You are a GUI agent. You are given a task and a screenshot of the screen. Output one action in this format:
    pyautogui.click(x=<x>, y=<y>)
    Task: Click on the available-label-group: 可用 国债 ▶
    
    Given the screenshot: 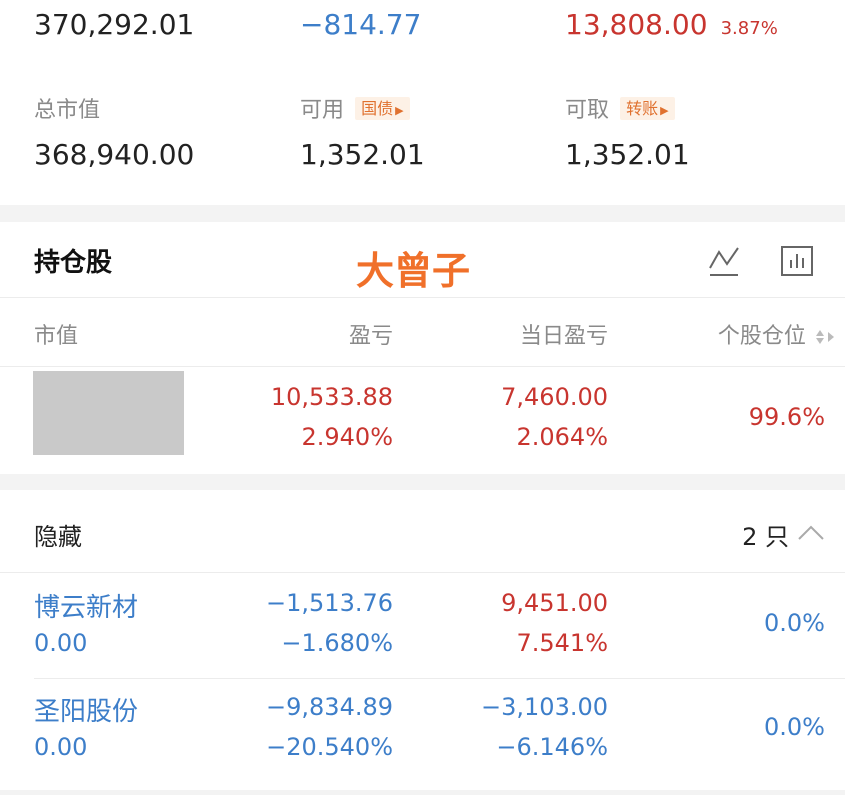 What is the action you would take?
    pyautogui.click(x=355, y=108)
    